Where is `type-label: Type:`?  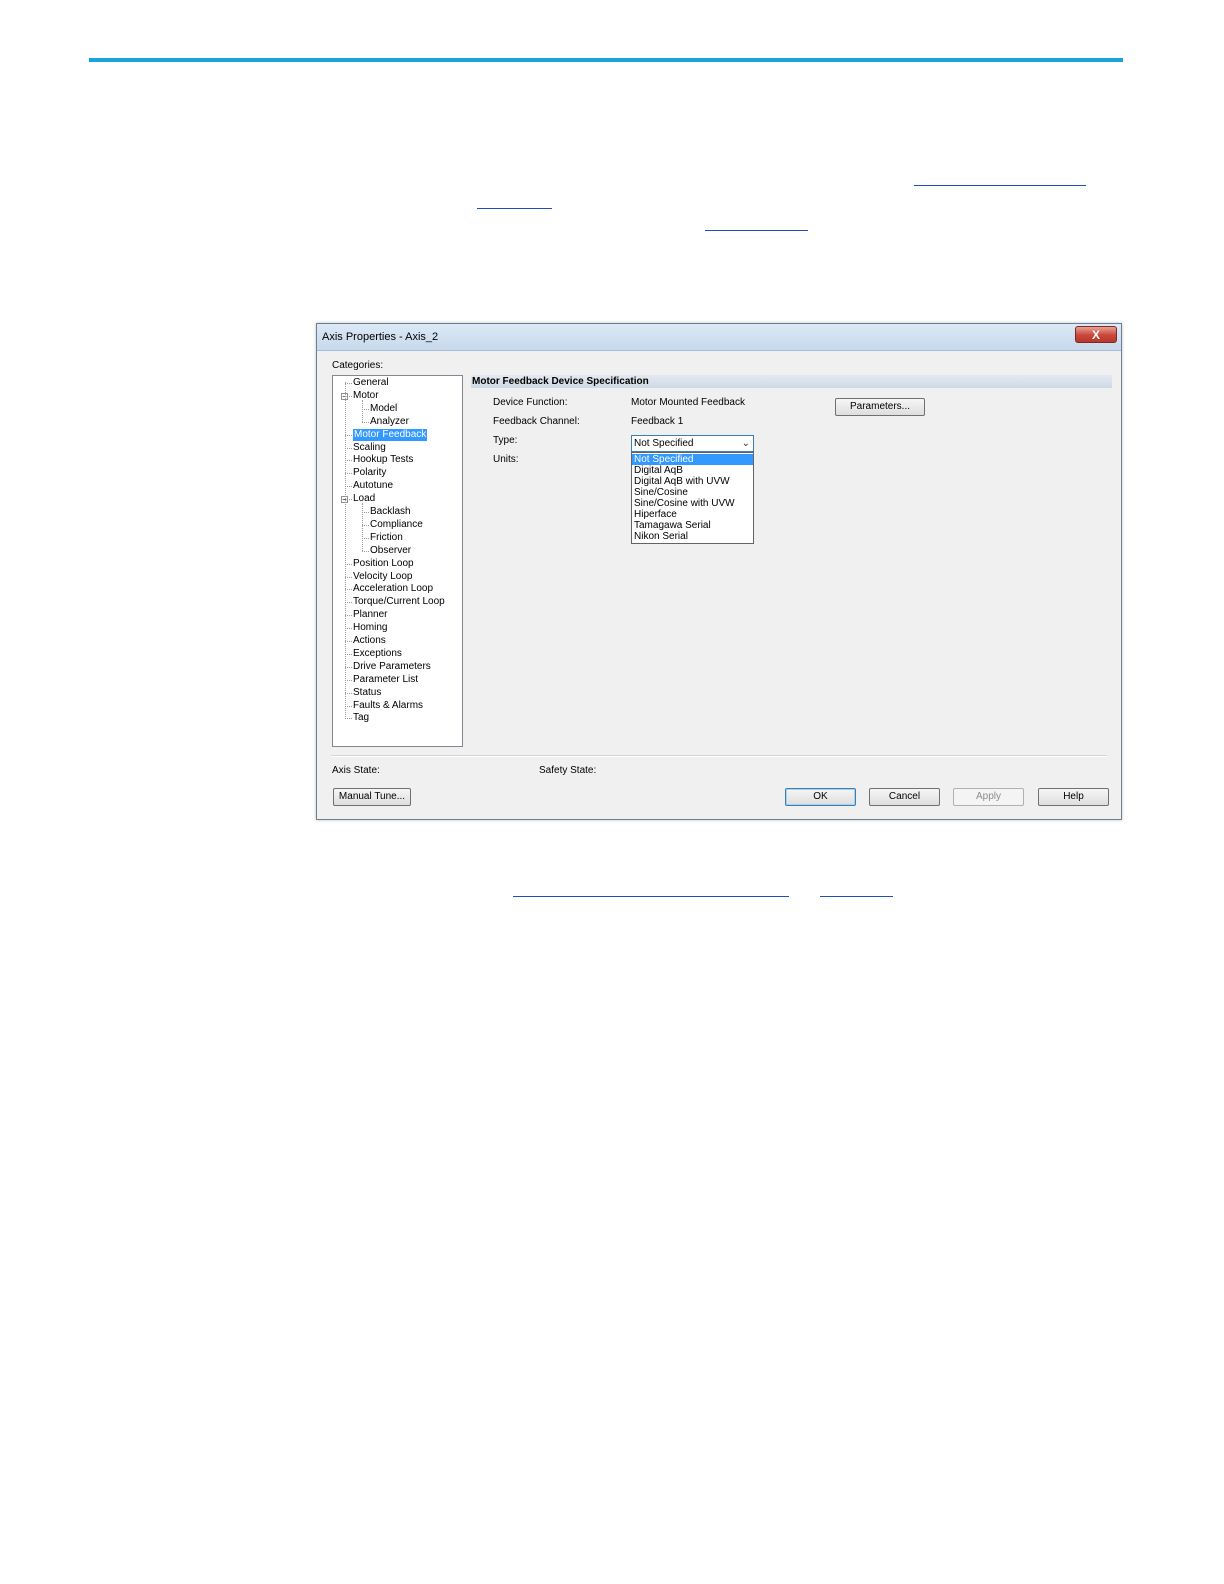
type-label: Type: is located at coordinates (505, 440).